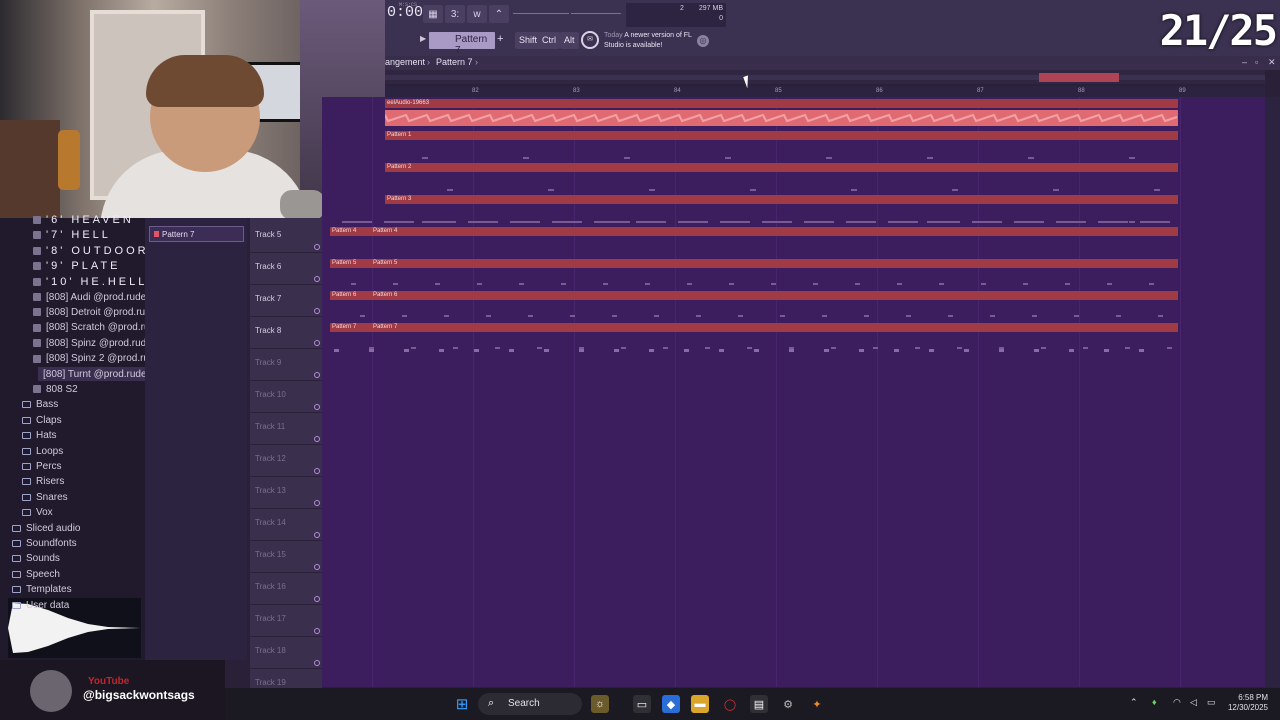  I want to click on minimize-icon: –, so click(1244, 62).